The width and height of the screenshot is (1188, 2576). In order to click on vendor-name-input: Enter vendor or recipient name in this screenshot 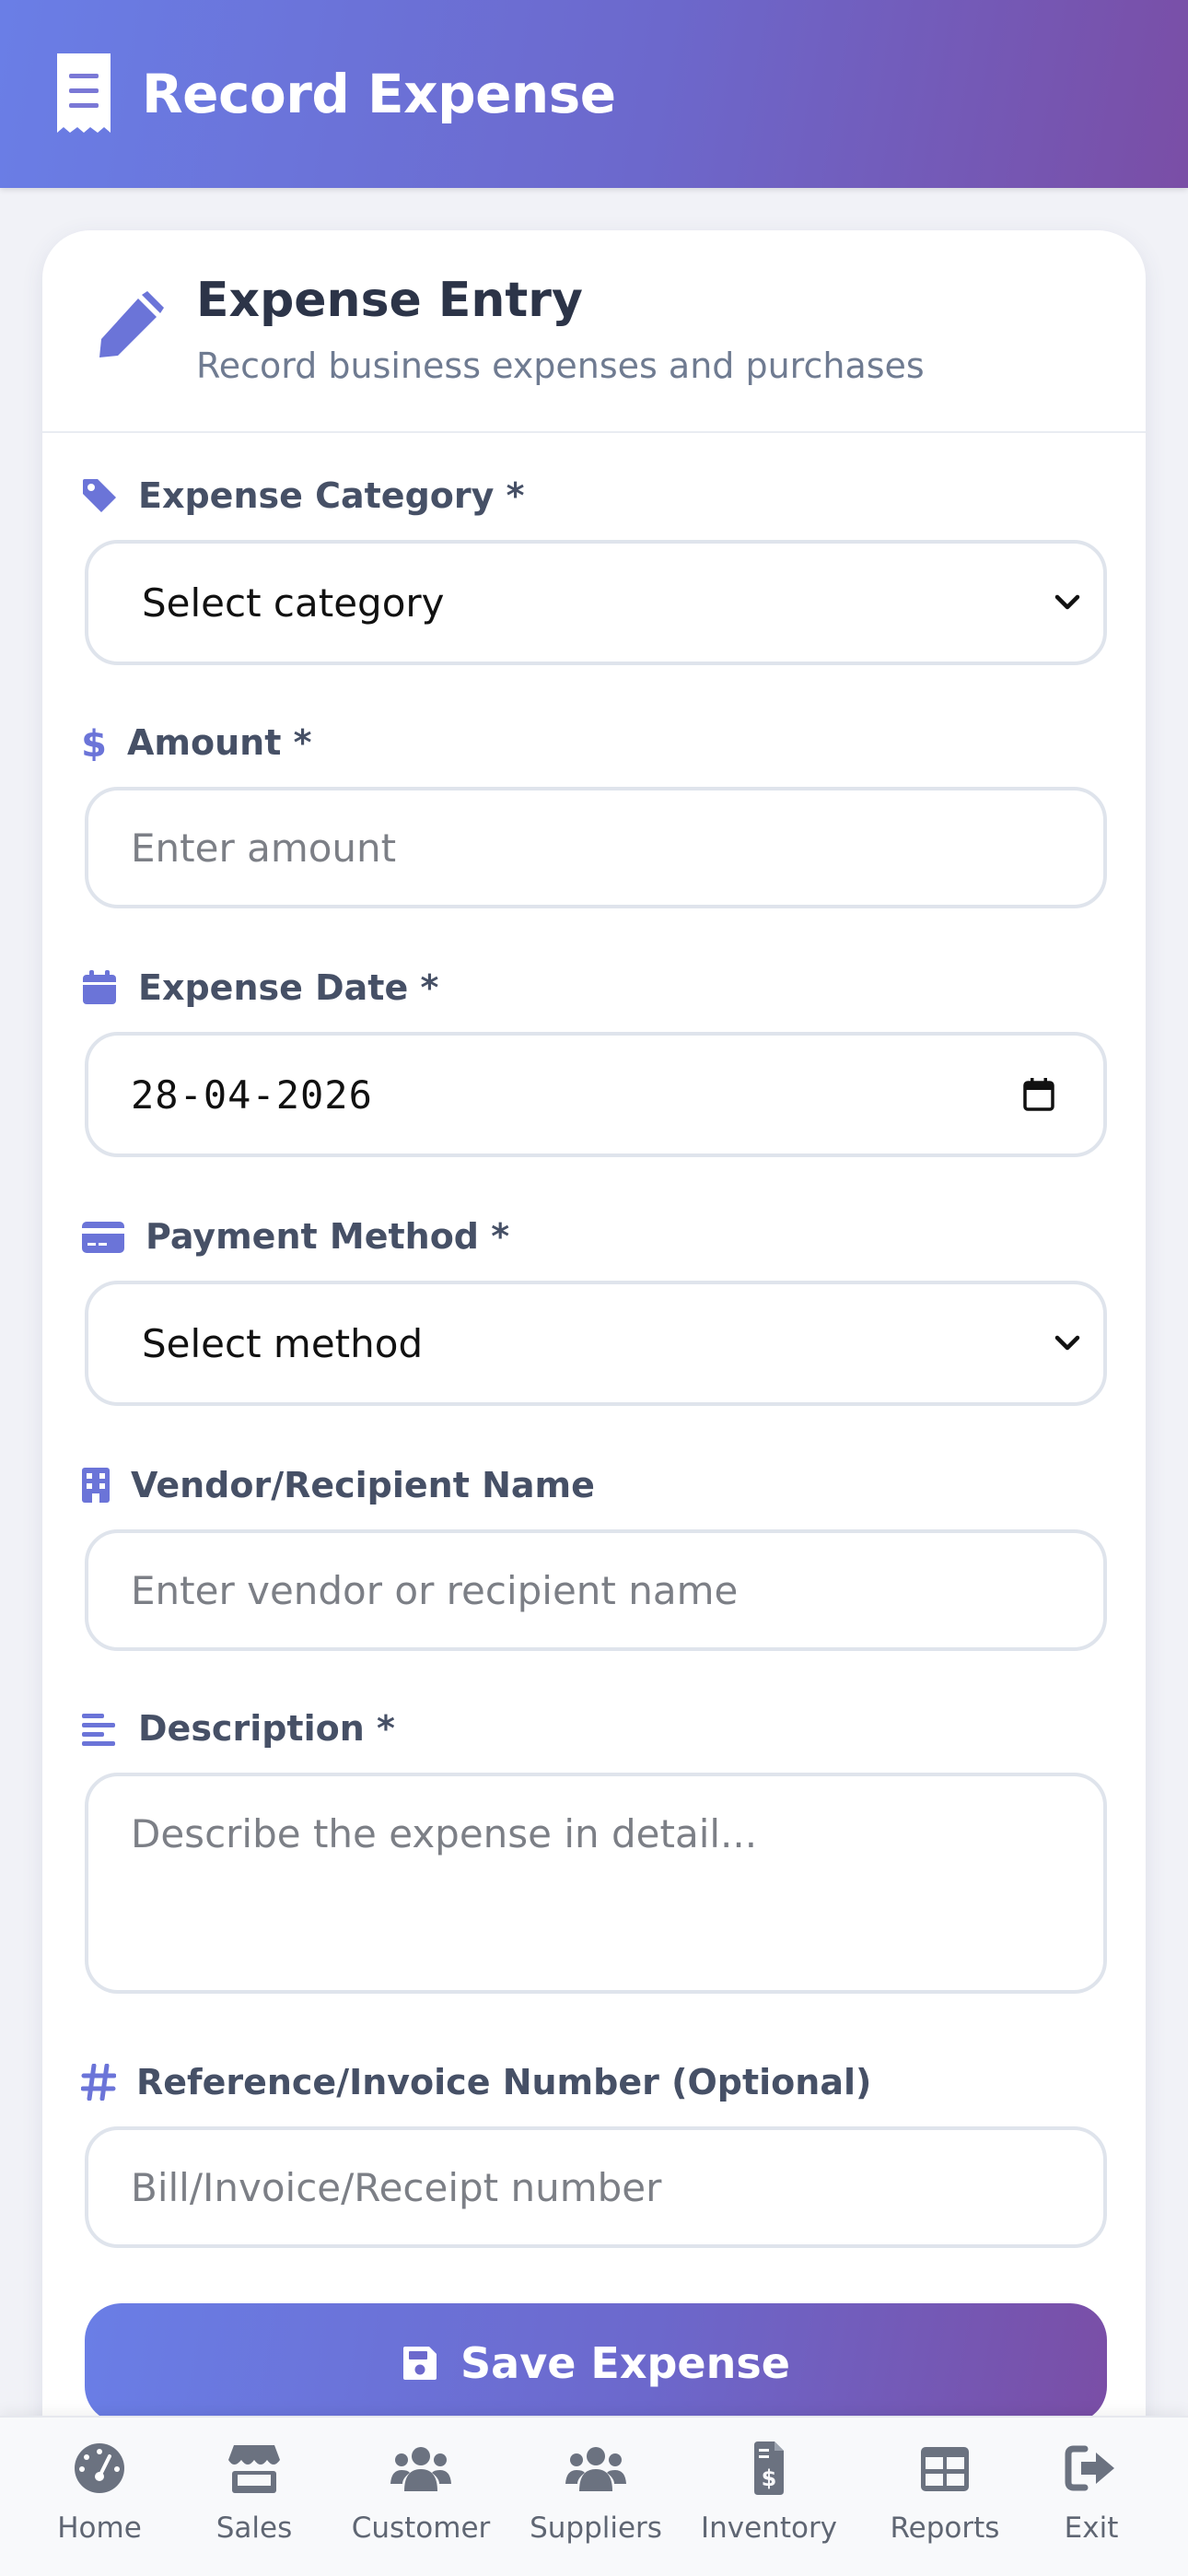, I will do `click(596, 1590)`.